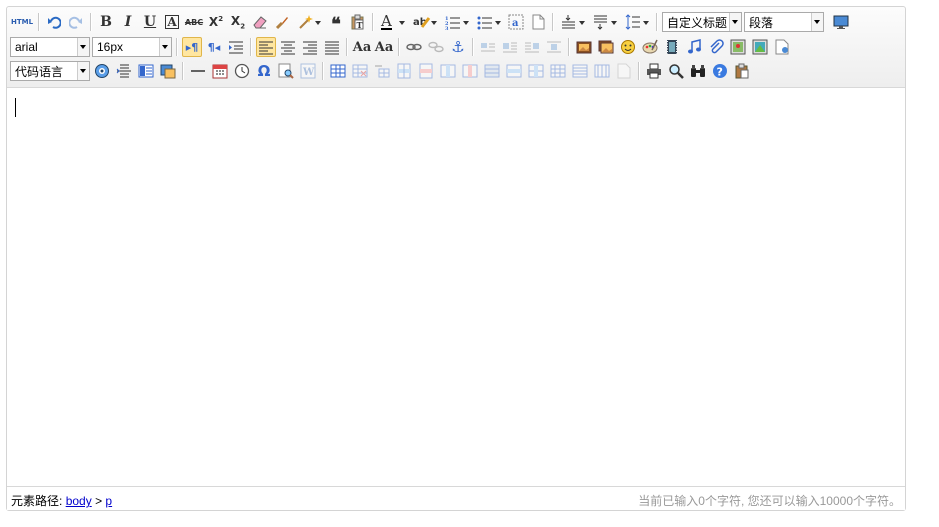 This screenshot has height=527, width=939. I want to click on strikethrough-button: ABC, so click(194, 22).